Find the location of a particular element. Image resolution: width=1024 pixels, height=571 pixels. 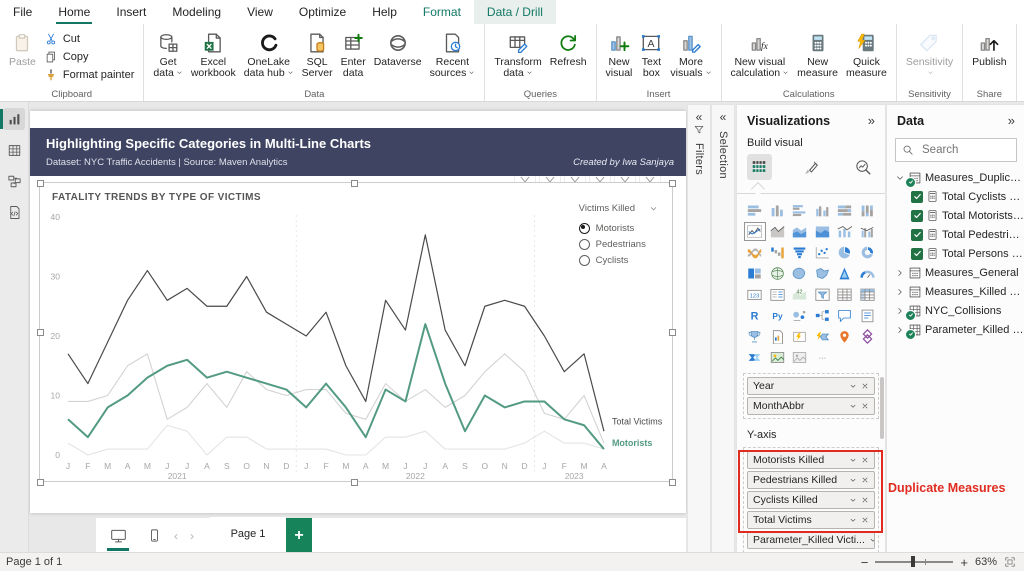

zoom-slider is located at coordinates (914, 562).